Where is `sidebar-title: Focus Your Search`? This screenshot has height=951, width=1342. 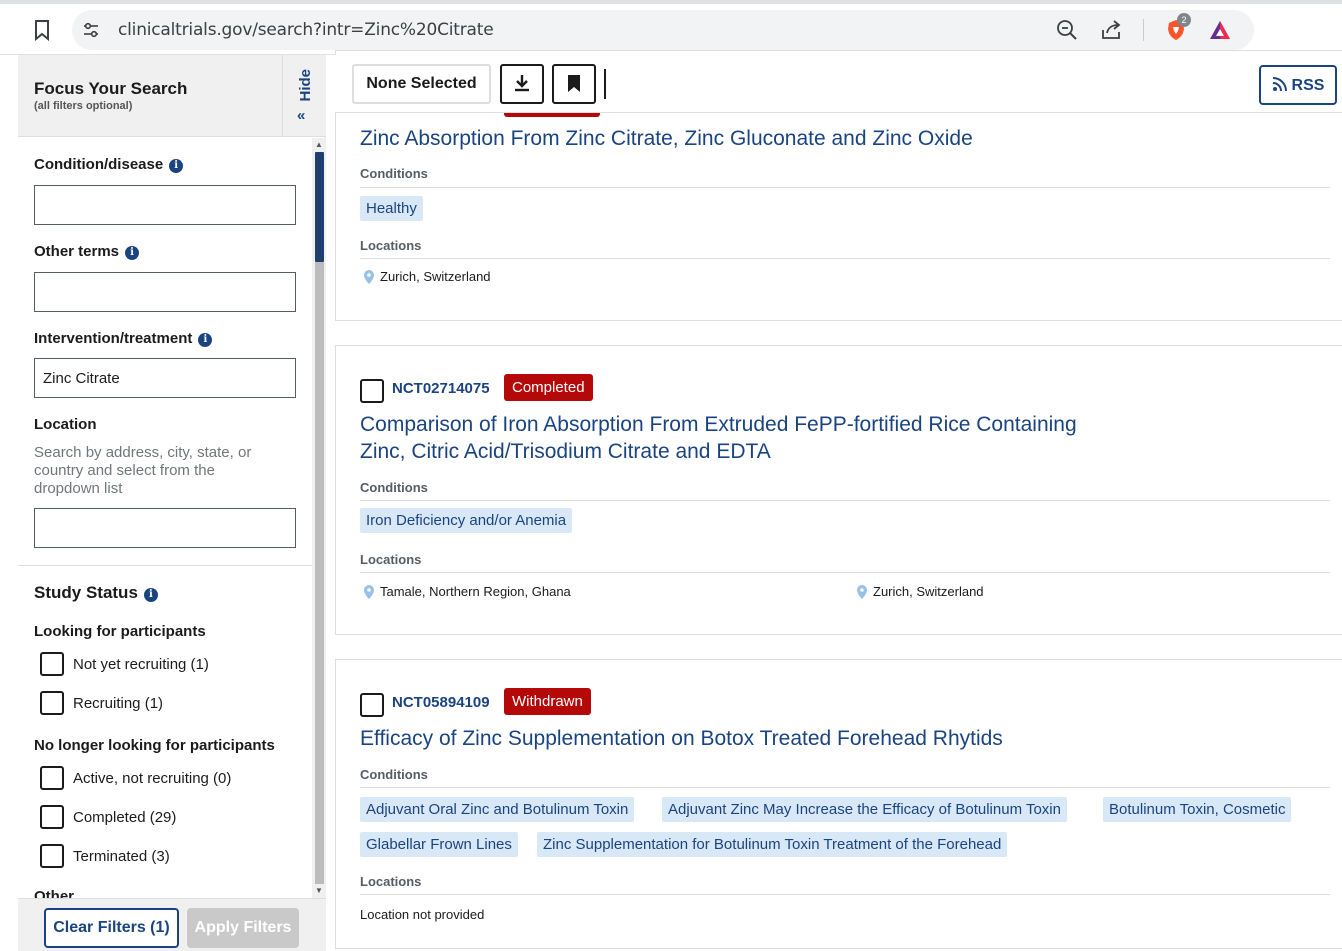 sidebar-title: Focus Your Search is located at coordinates (111, 88).